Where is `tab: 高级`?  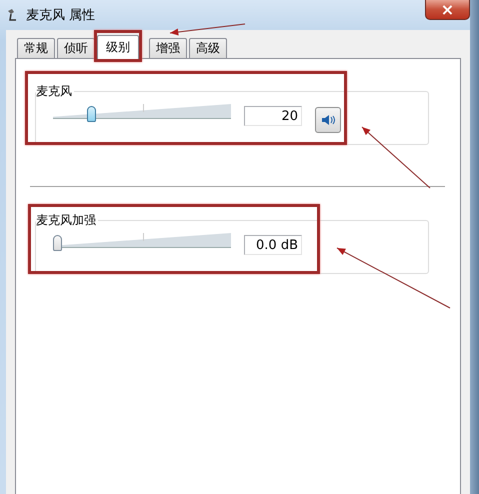 tab: 高级 is located at coordinates (208, 48).